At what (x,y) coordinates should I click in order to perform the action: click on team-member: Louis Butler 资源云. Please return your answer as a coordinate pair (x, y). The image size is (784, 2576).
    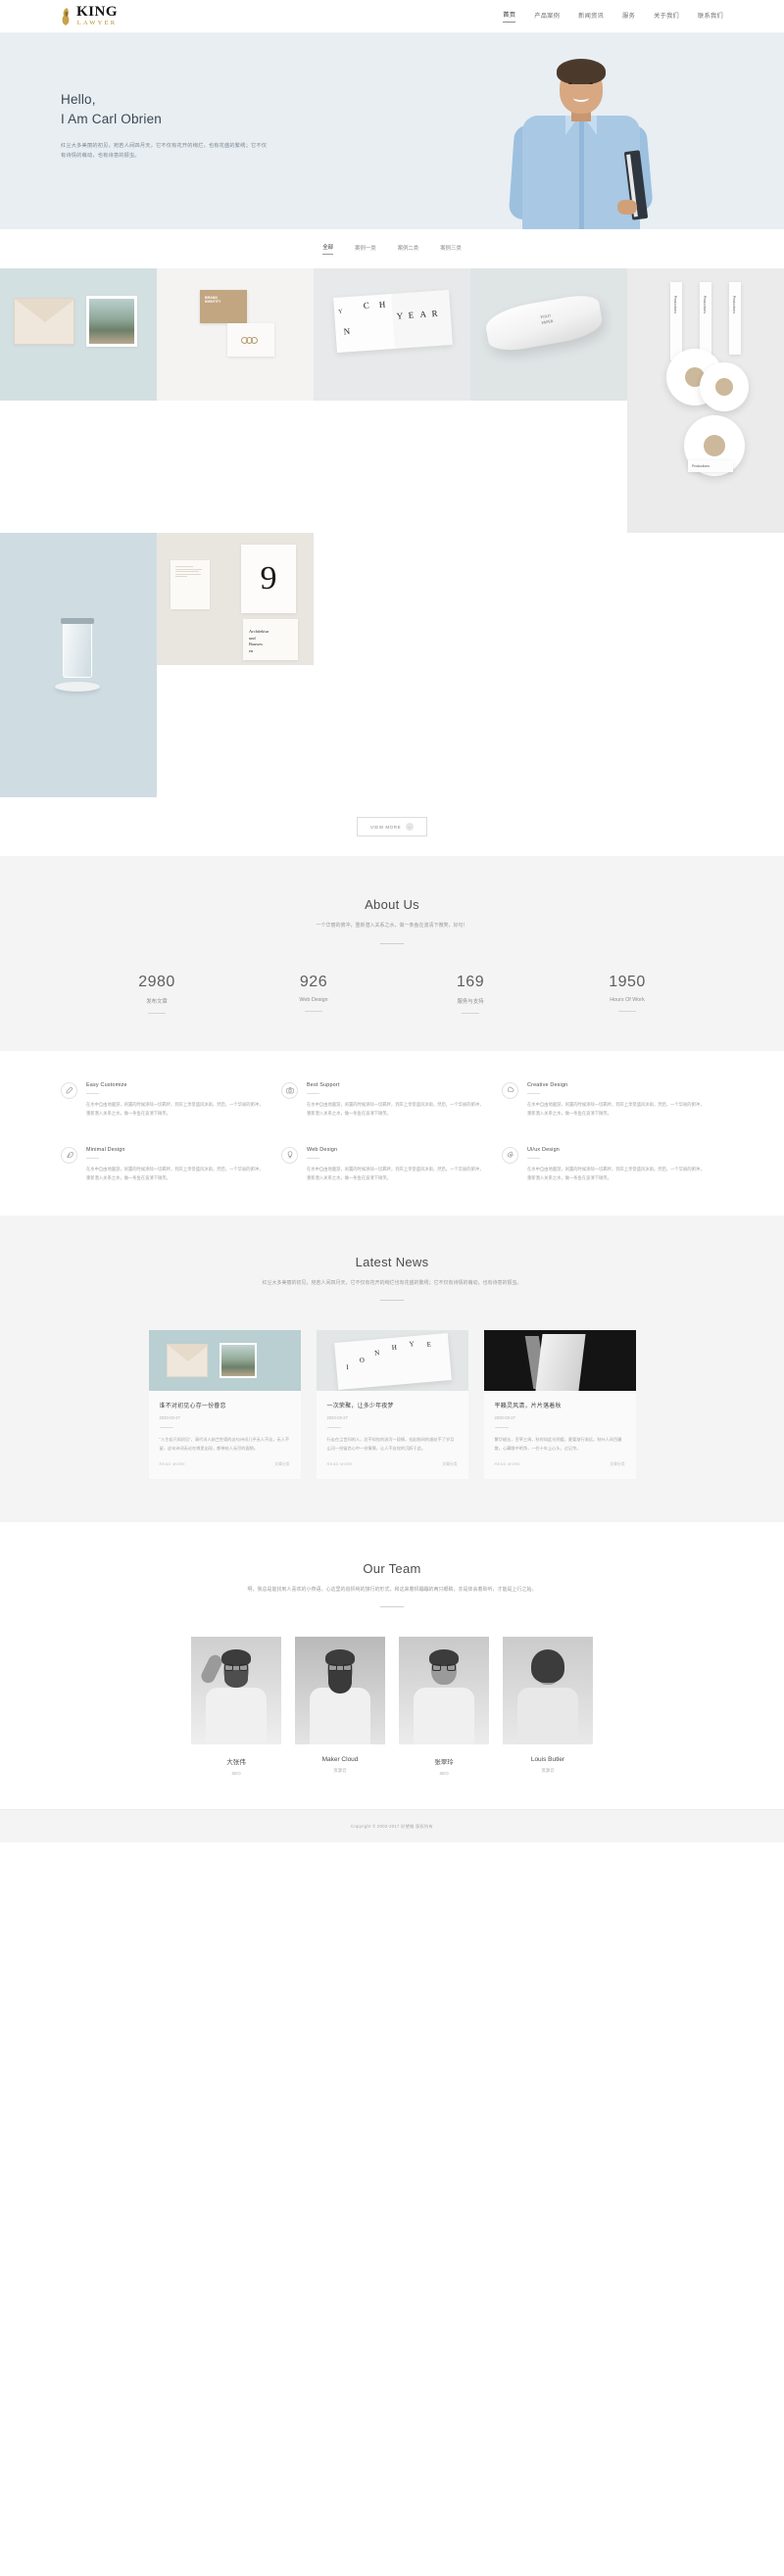
    Looking at the image, I should click on (548, 1707).